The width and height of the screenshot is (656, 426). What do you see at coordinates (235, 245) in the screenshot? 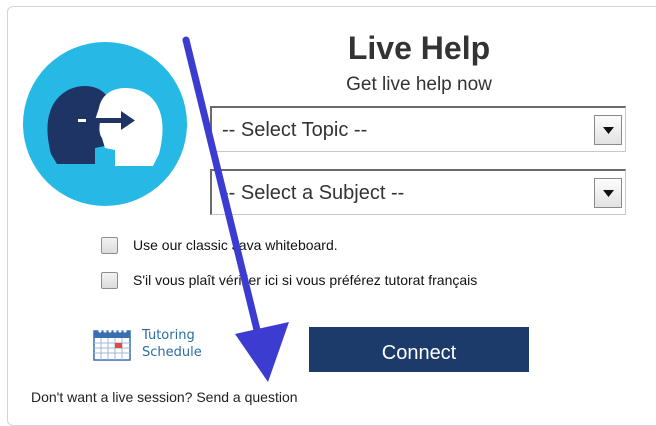
I see `java-whiteboard-label: Use our classic Java whiteboard.` at bounding box center [235, 245].